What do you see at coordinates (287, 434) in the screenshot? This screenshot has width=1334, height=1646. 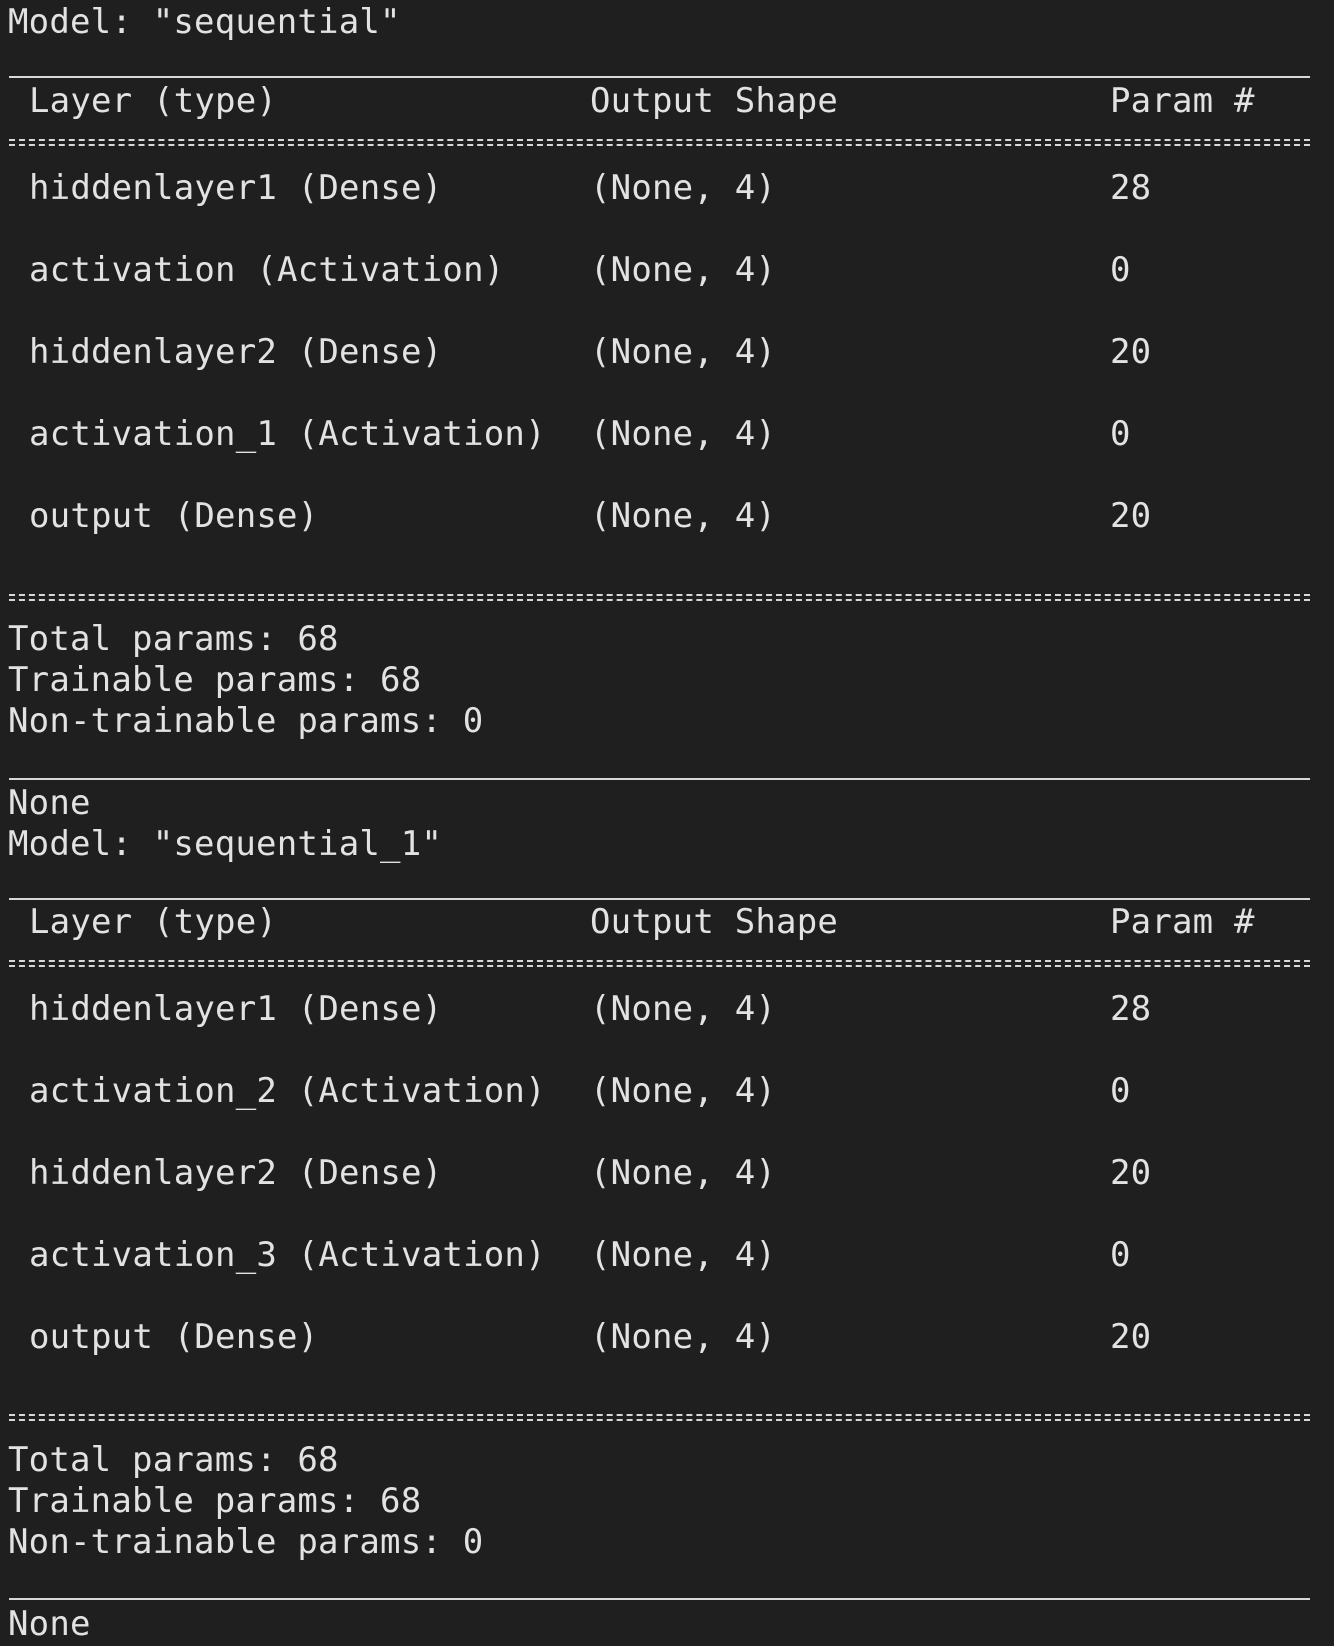 I see `layer-name: activation_1 (Activation)` at bounding box center [287, 434].